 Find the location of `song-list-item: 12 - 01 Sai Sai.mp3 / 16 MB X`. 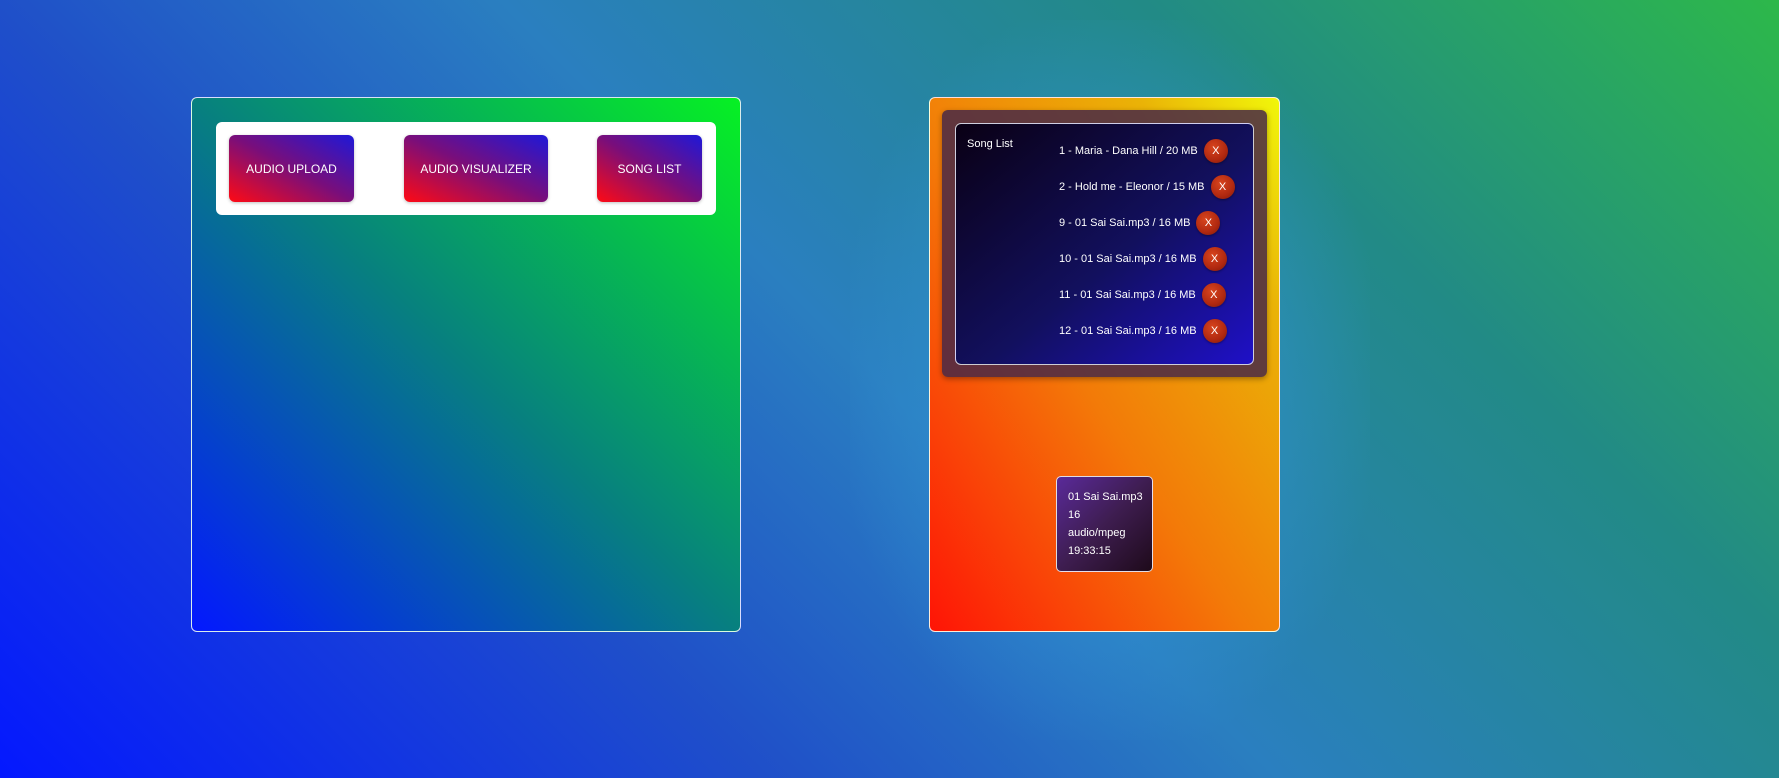

song-list-item: 12 - 01 Sai Sai.mp3 / 16 MB X is located at coordinates (1143, 331).